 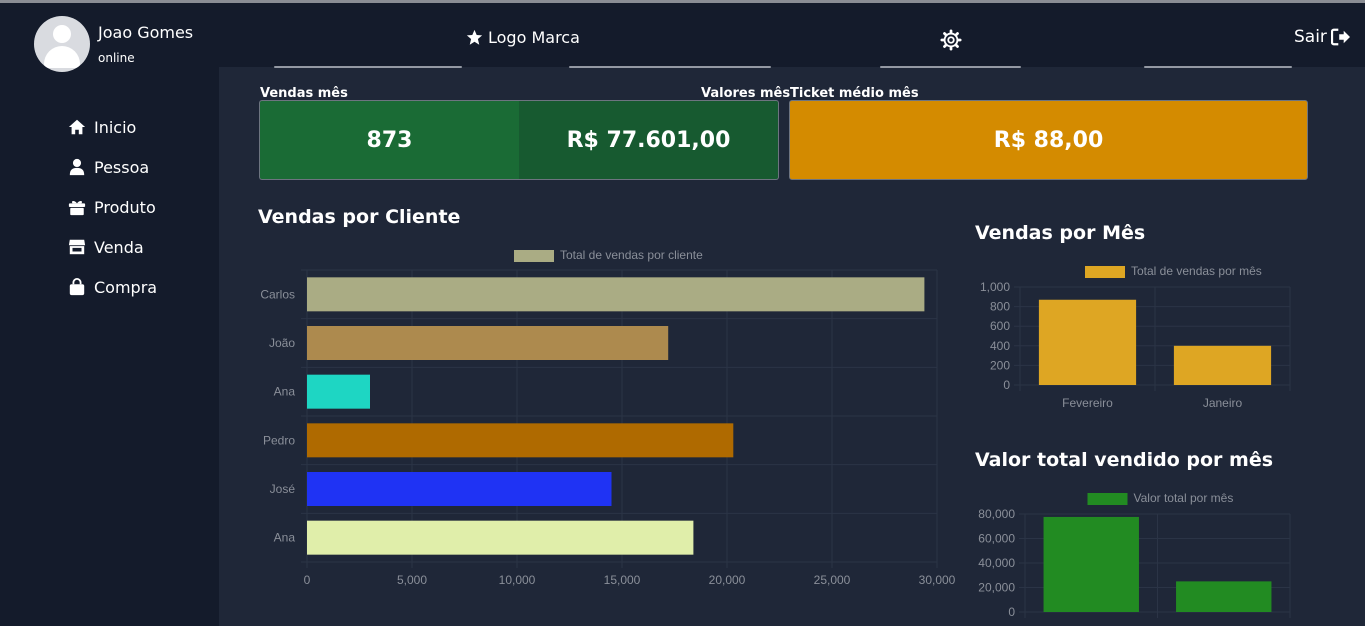 I want to click on home-icon, so click(x=77, y=127).